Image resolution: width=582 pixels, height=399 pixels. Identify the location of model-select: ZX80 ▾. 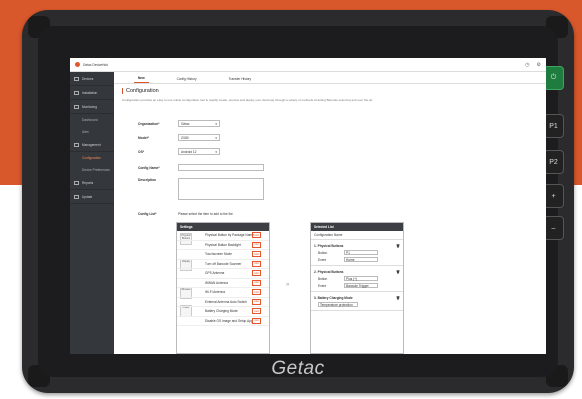
(199, 137).